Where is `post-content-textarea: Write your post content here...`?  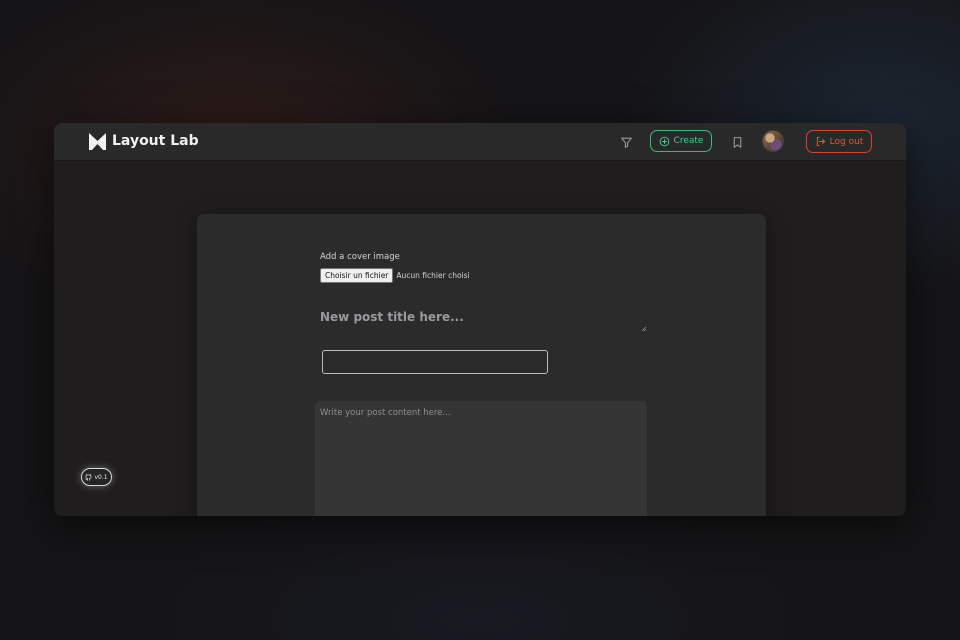
post-content-textarea: Write your post content here... is located at coordinates (481, 458).